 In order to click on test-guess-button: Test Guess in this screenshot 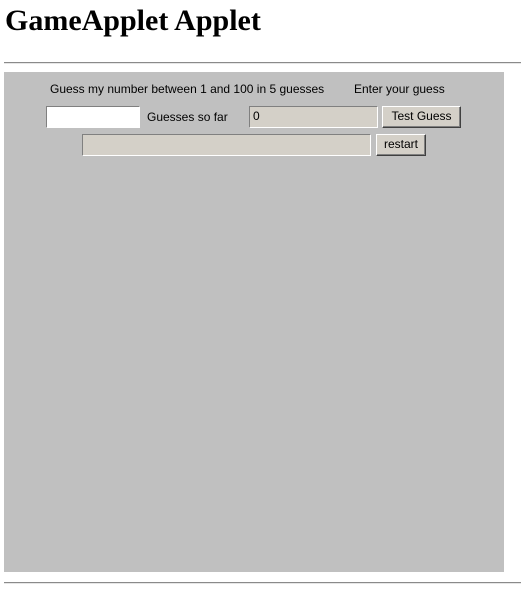, I will do `click(421, 117)`.